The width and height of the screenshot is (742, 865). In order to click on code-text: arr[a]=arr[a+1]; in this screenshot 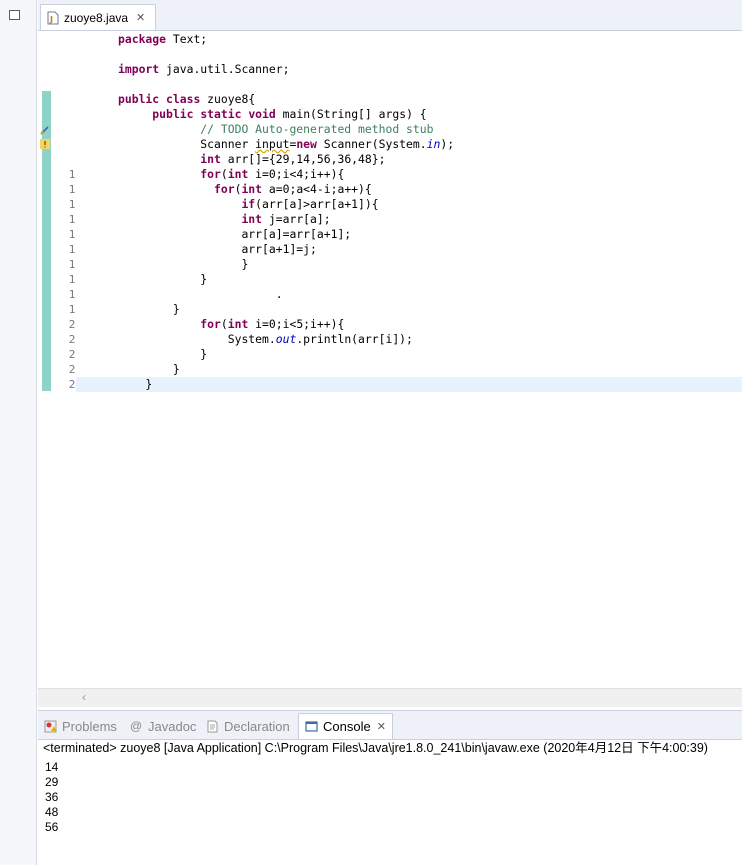, I will do `click(234, 234)`.